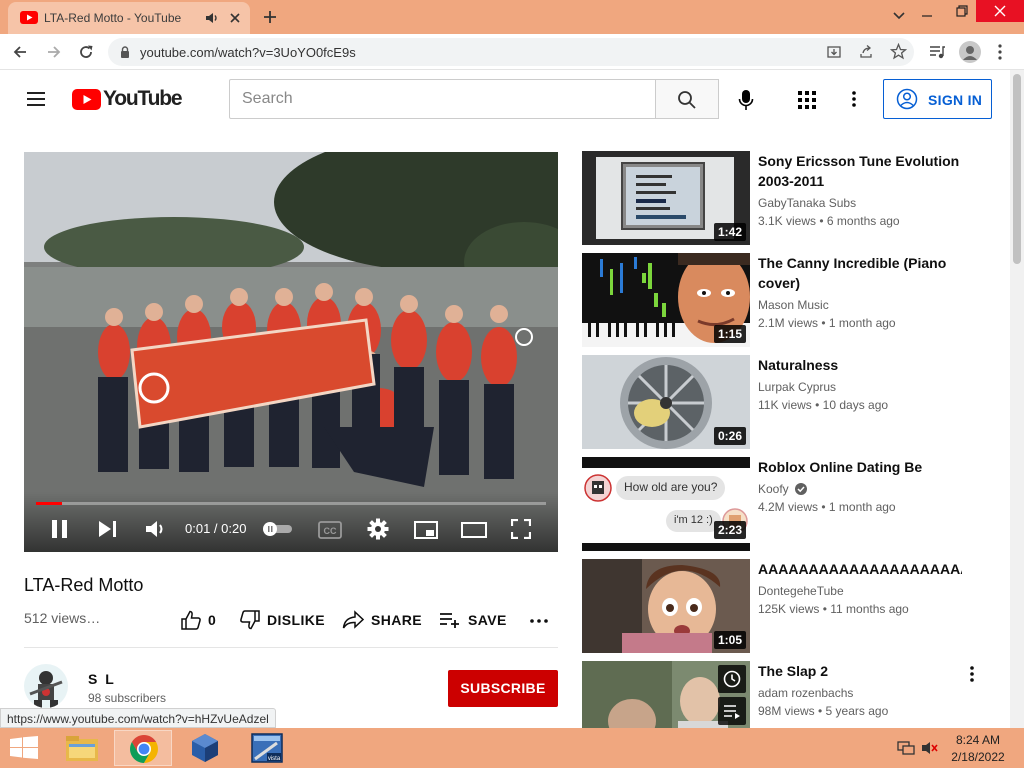  Describe the element at coordinates (143, 748) in the screenshot. I see `chrome-taskbar-button` at that location.